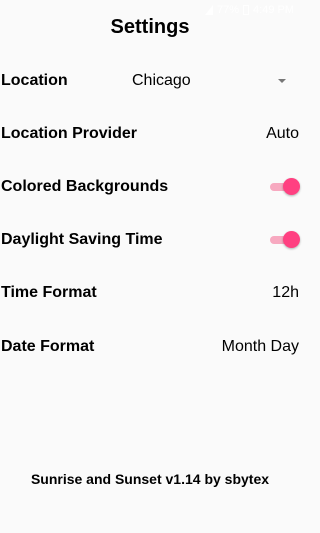 The width and height of the screenshot is (320, 533). Describe the element at coordinates (285, 293) in the screenshot. I see `time-format-value: 12h` at that location.